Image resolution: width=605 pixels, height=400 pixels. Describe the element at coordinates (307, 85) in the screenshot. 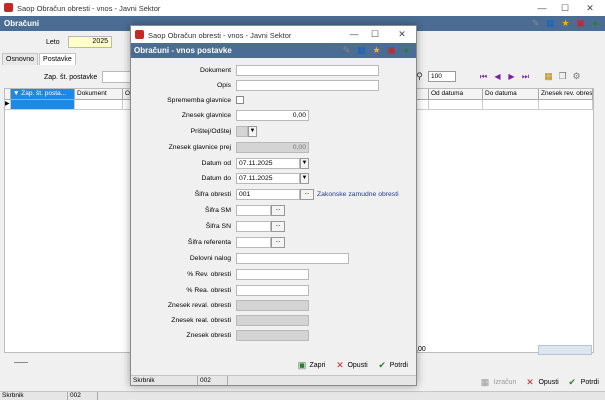

I see `opis-input` at that location.